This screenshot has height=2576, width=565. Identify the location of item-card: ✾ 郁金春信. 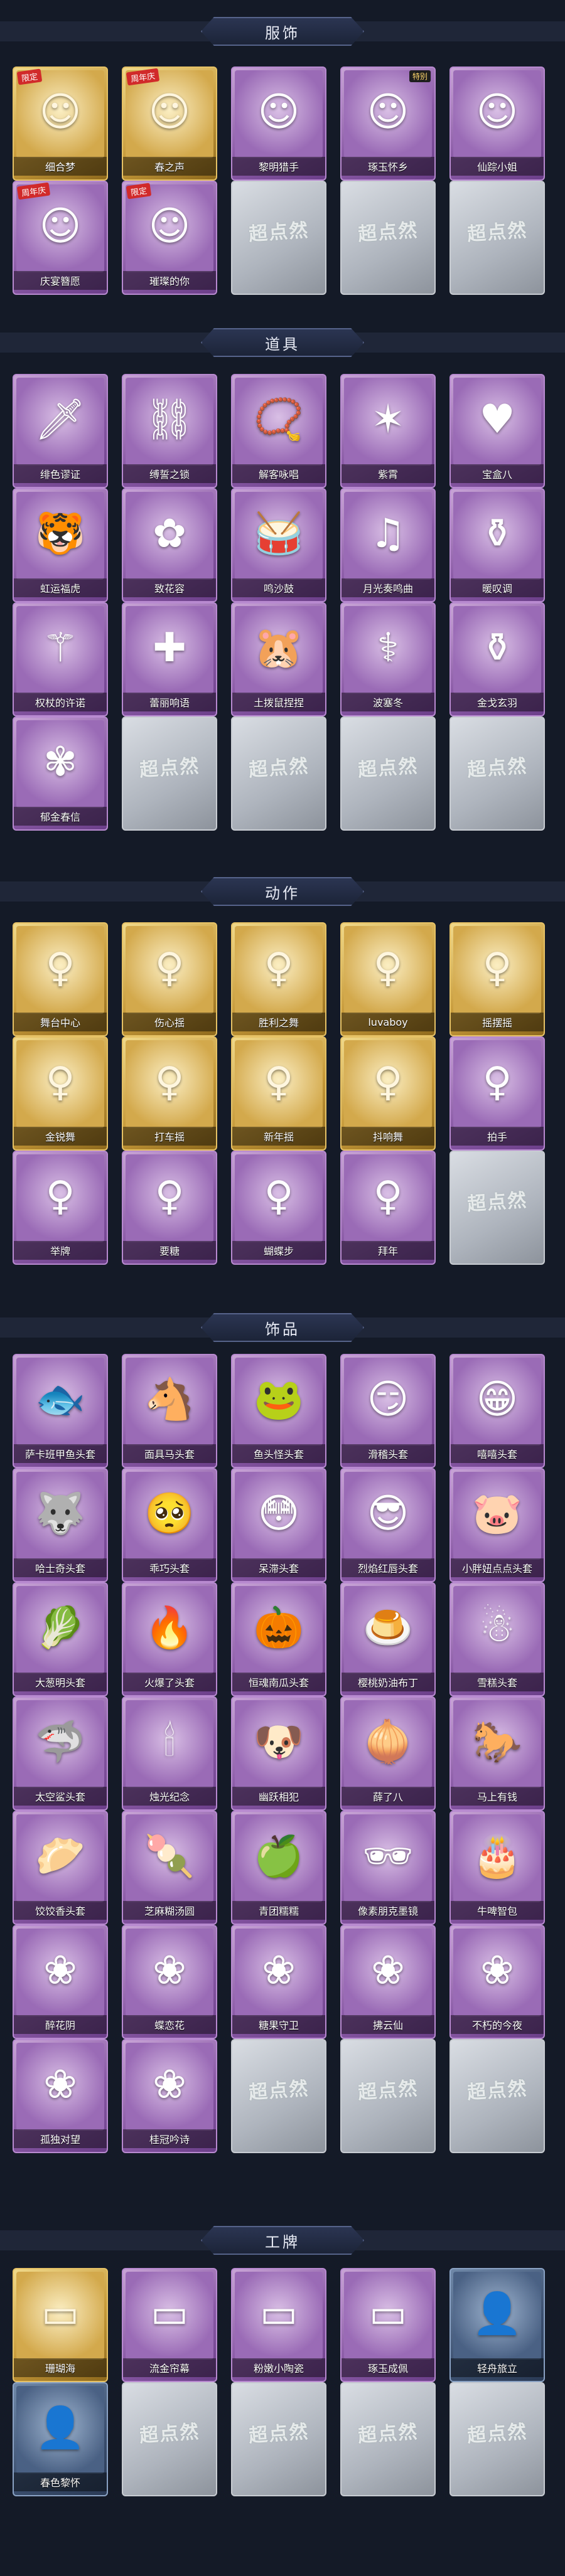
(60, 773).